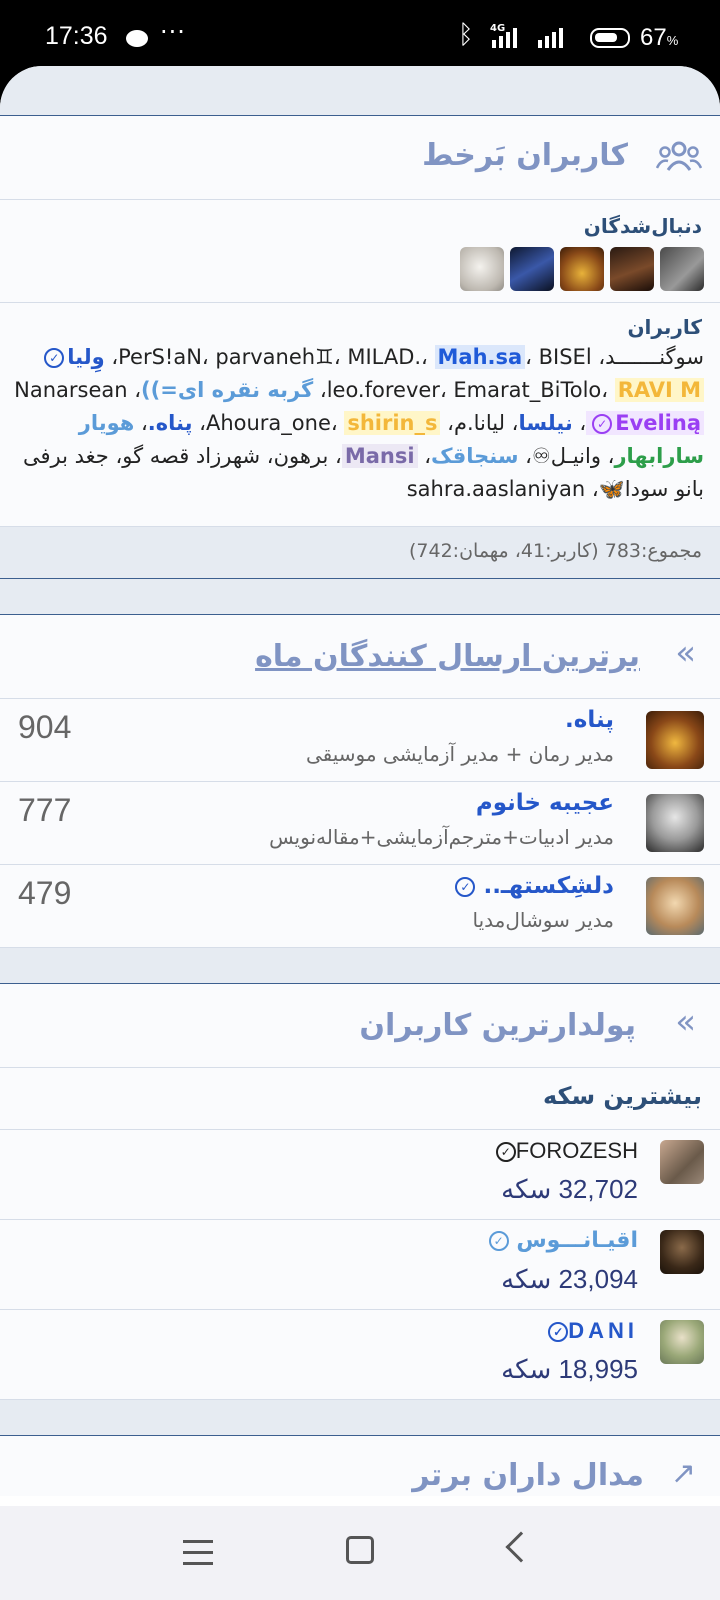  I want to click on online-user-link: Mah.sa, so click(480, 357).